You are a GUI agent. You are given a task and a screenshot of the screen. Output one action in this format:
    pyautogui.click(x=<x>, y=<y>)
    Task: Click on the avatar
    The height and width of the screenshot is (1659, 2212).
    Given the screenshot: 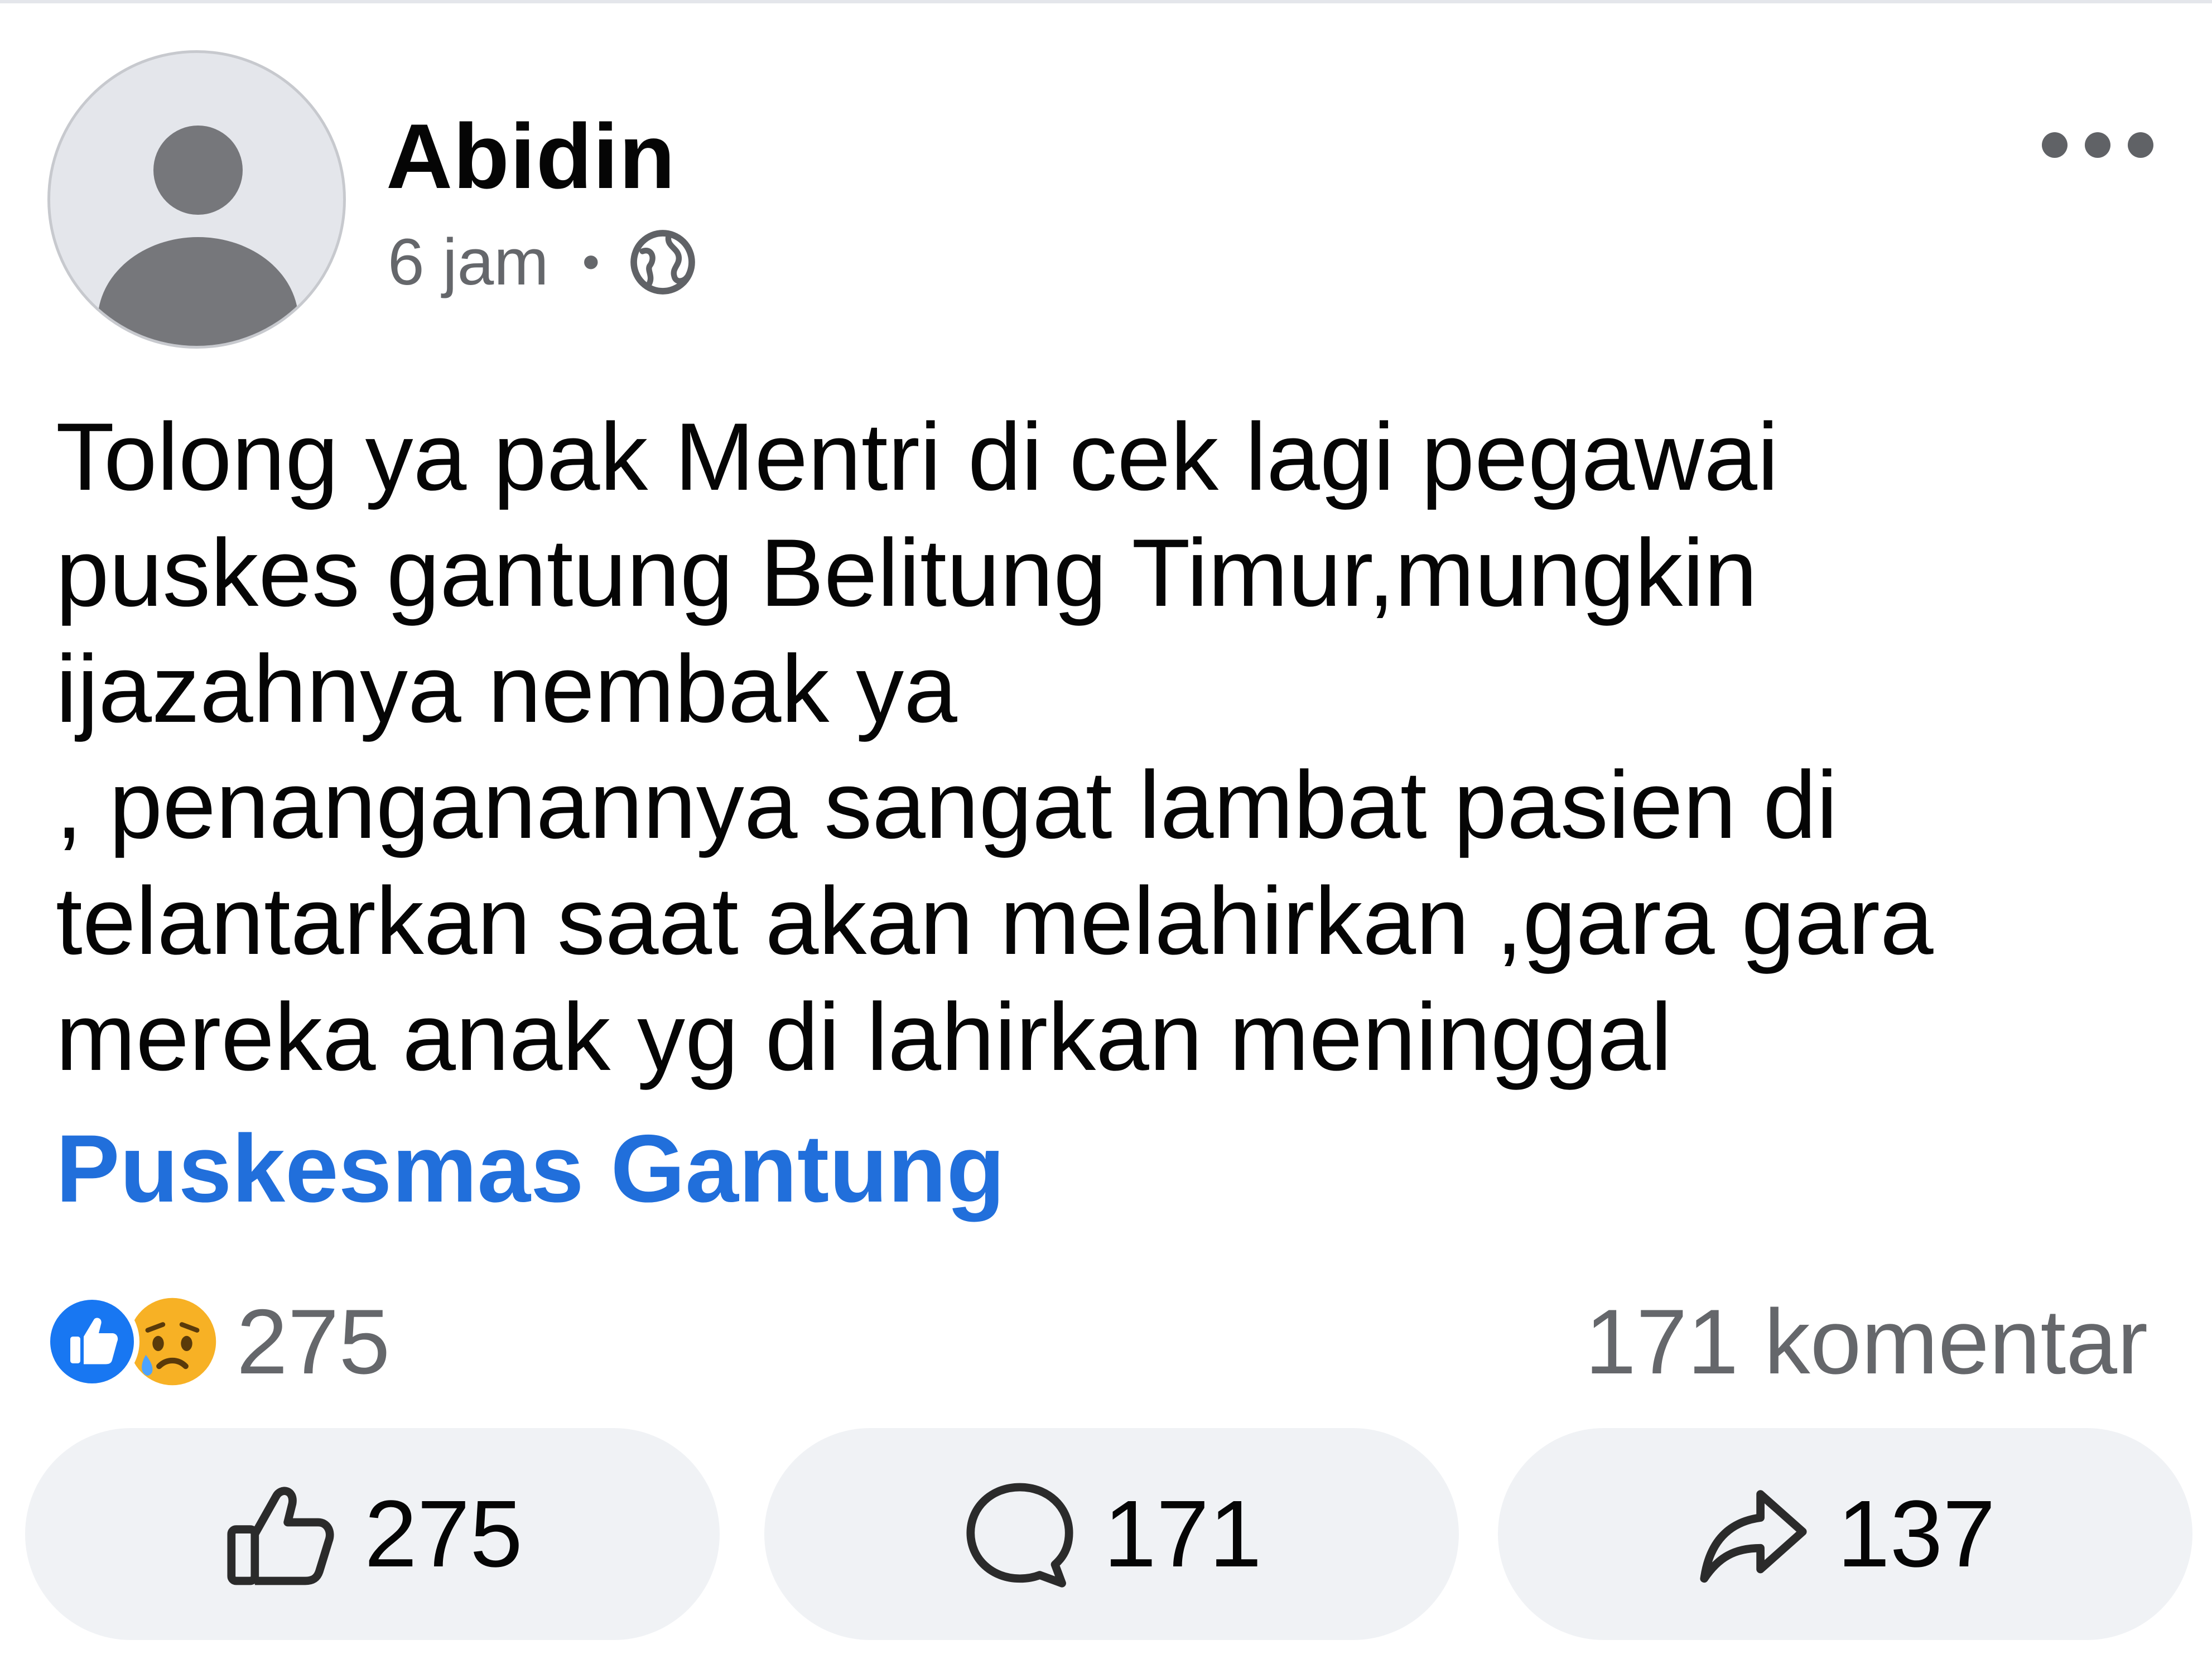 What is the action you would take?
    pyautogui.click(x=196, y=199)
    